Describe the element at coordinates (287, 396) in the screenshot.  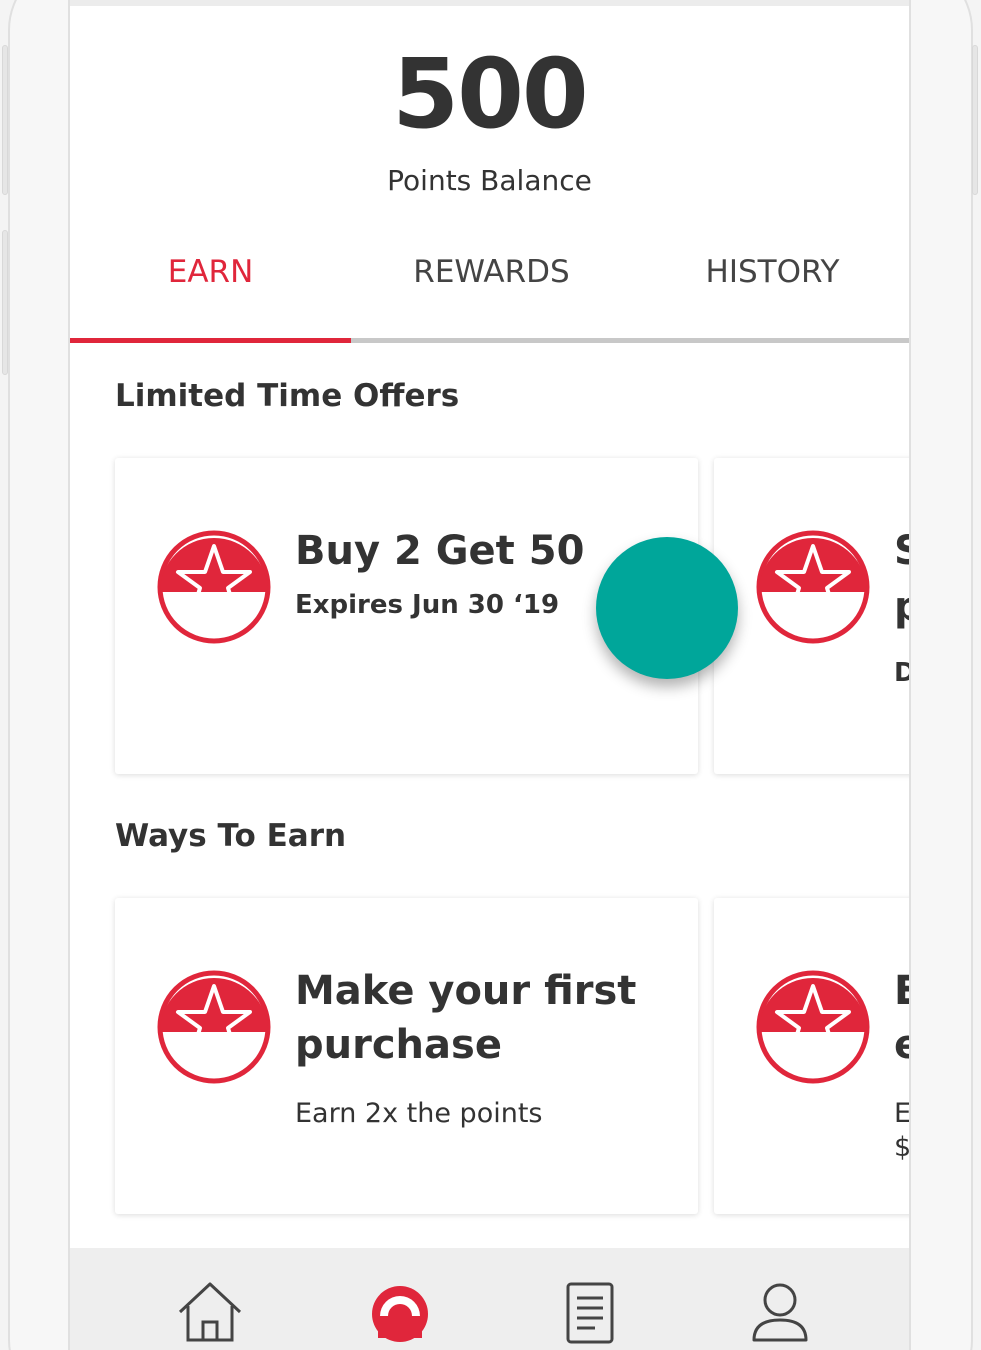
I see `section-title-limited-offers: Limited Time Offers` at that location.